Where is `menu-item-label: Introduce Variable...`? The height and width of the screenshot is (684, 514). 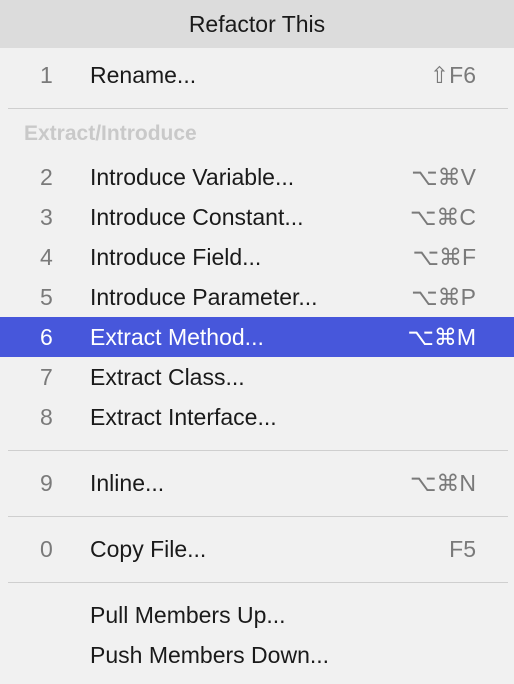
menu-item-label: Introduce Variable... is located at coordinates (192, 176).